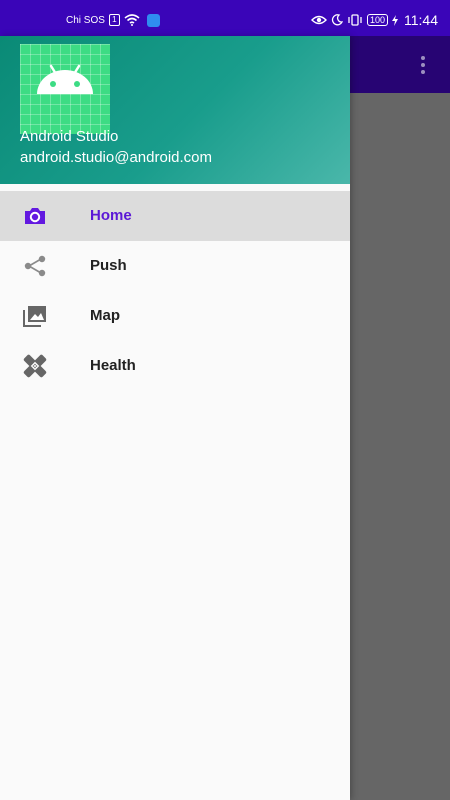 The width and height of the screenshot is (450, 800). I want to click on wifi-icon, so click(132, 20).